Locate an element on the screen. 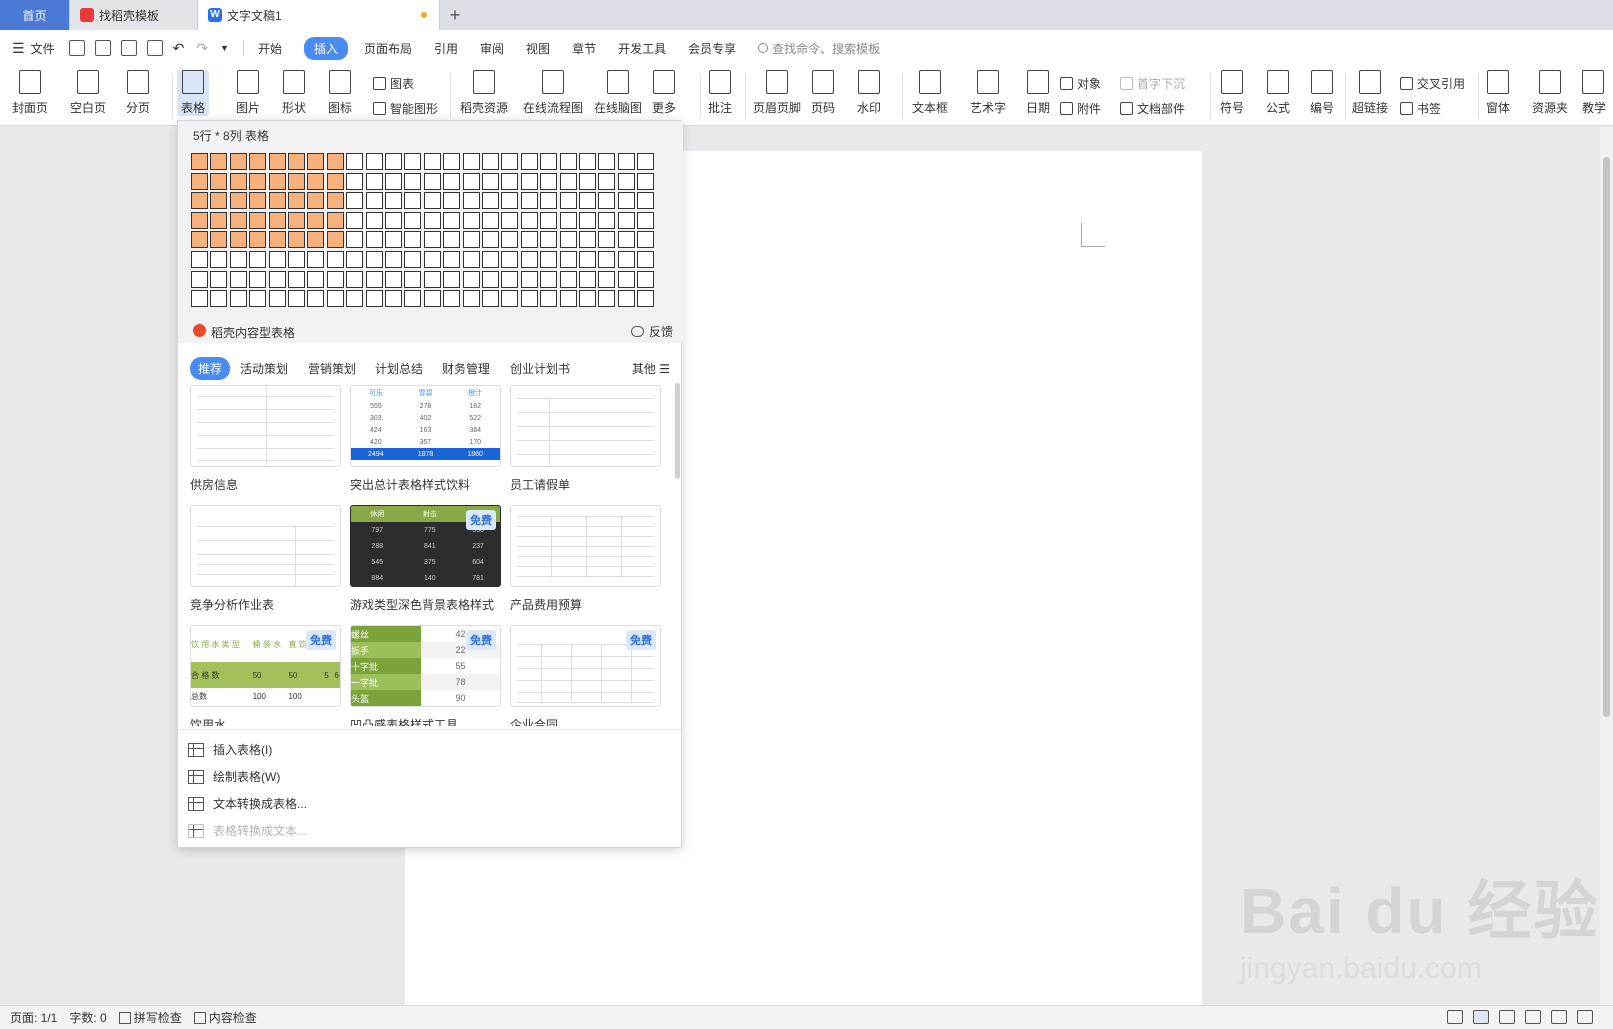 The width and height of the screenshot is (1613, 1029). attachment-button: 附件 is located at coordinates (1080, 108).